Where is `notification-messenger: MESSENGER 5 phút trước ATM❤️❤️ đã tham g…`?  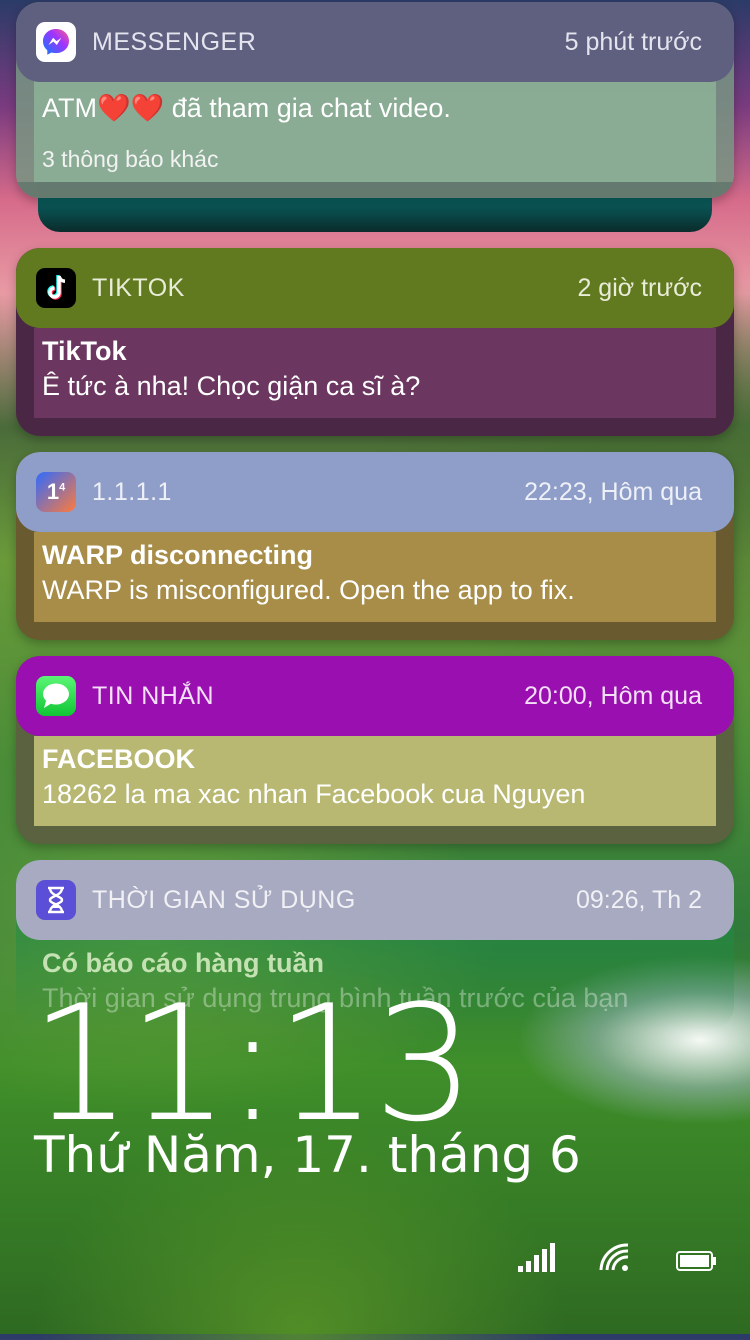
notification-messenger: MESSENGER 5 phút trước ATM❤️❤️ đã tham g… is located at coordinates (375, 100).